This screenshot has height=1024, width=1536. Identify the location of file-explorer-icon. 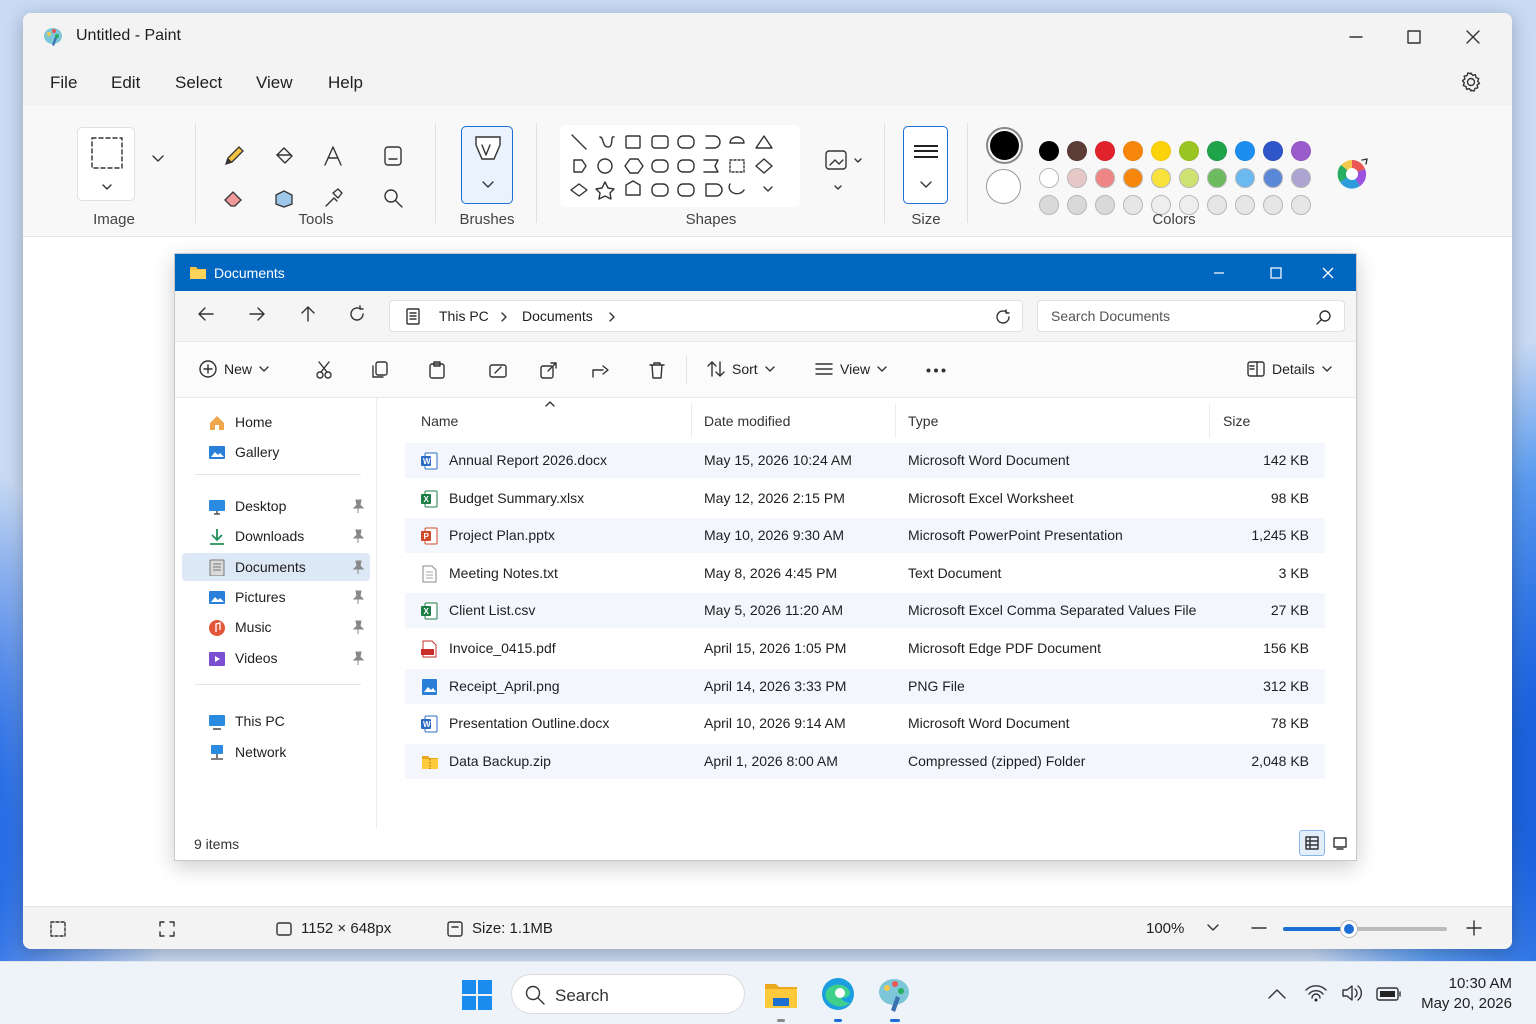
(781, 994).